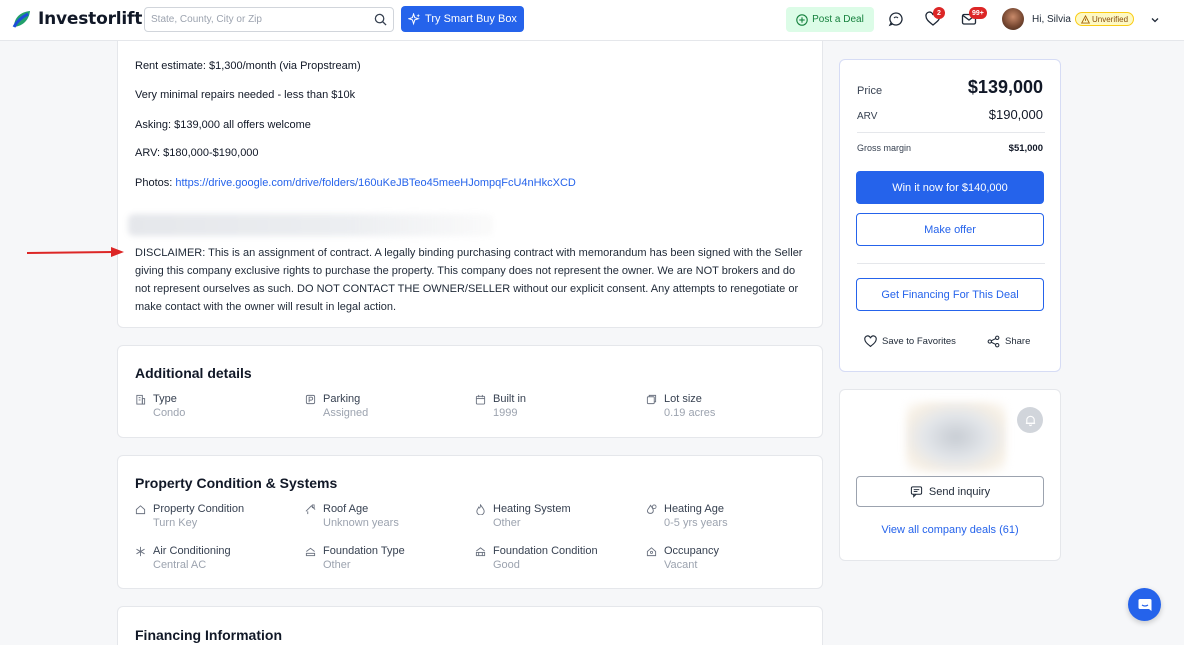 The image size is (1184, 645). What do you see at coordinates (414, 18) in the screenshot?
I see `sparkle-icon` at bounding box center [414, 18].